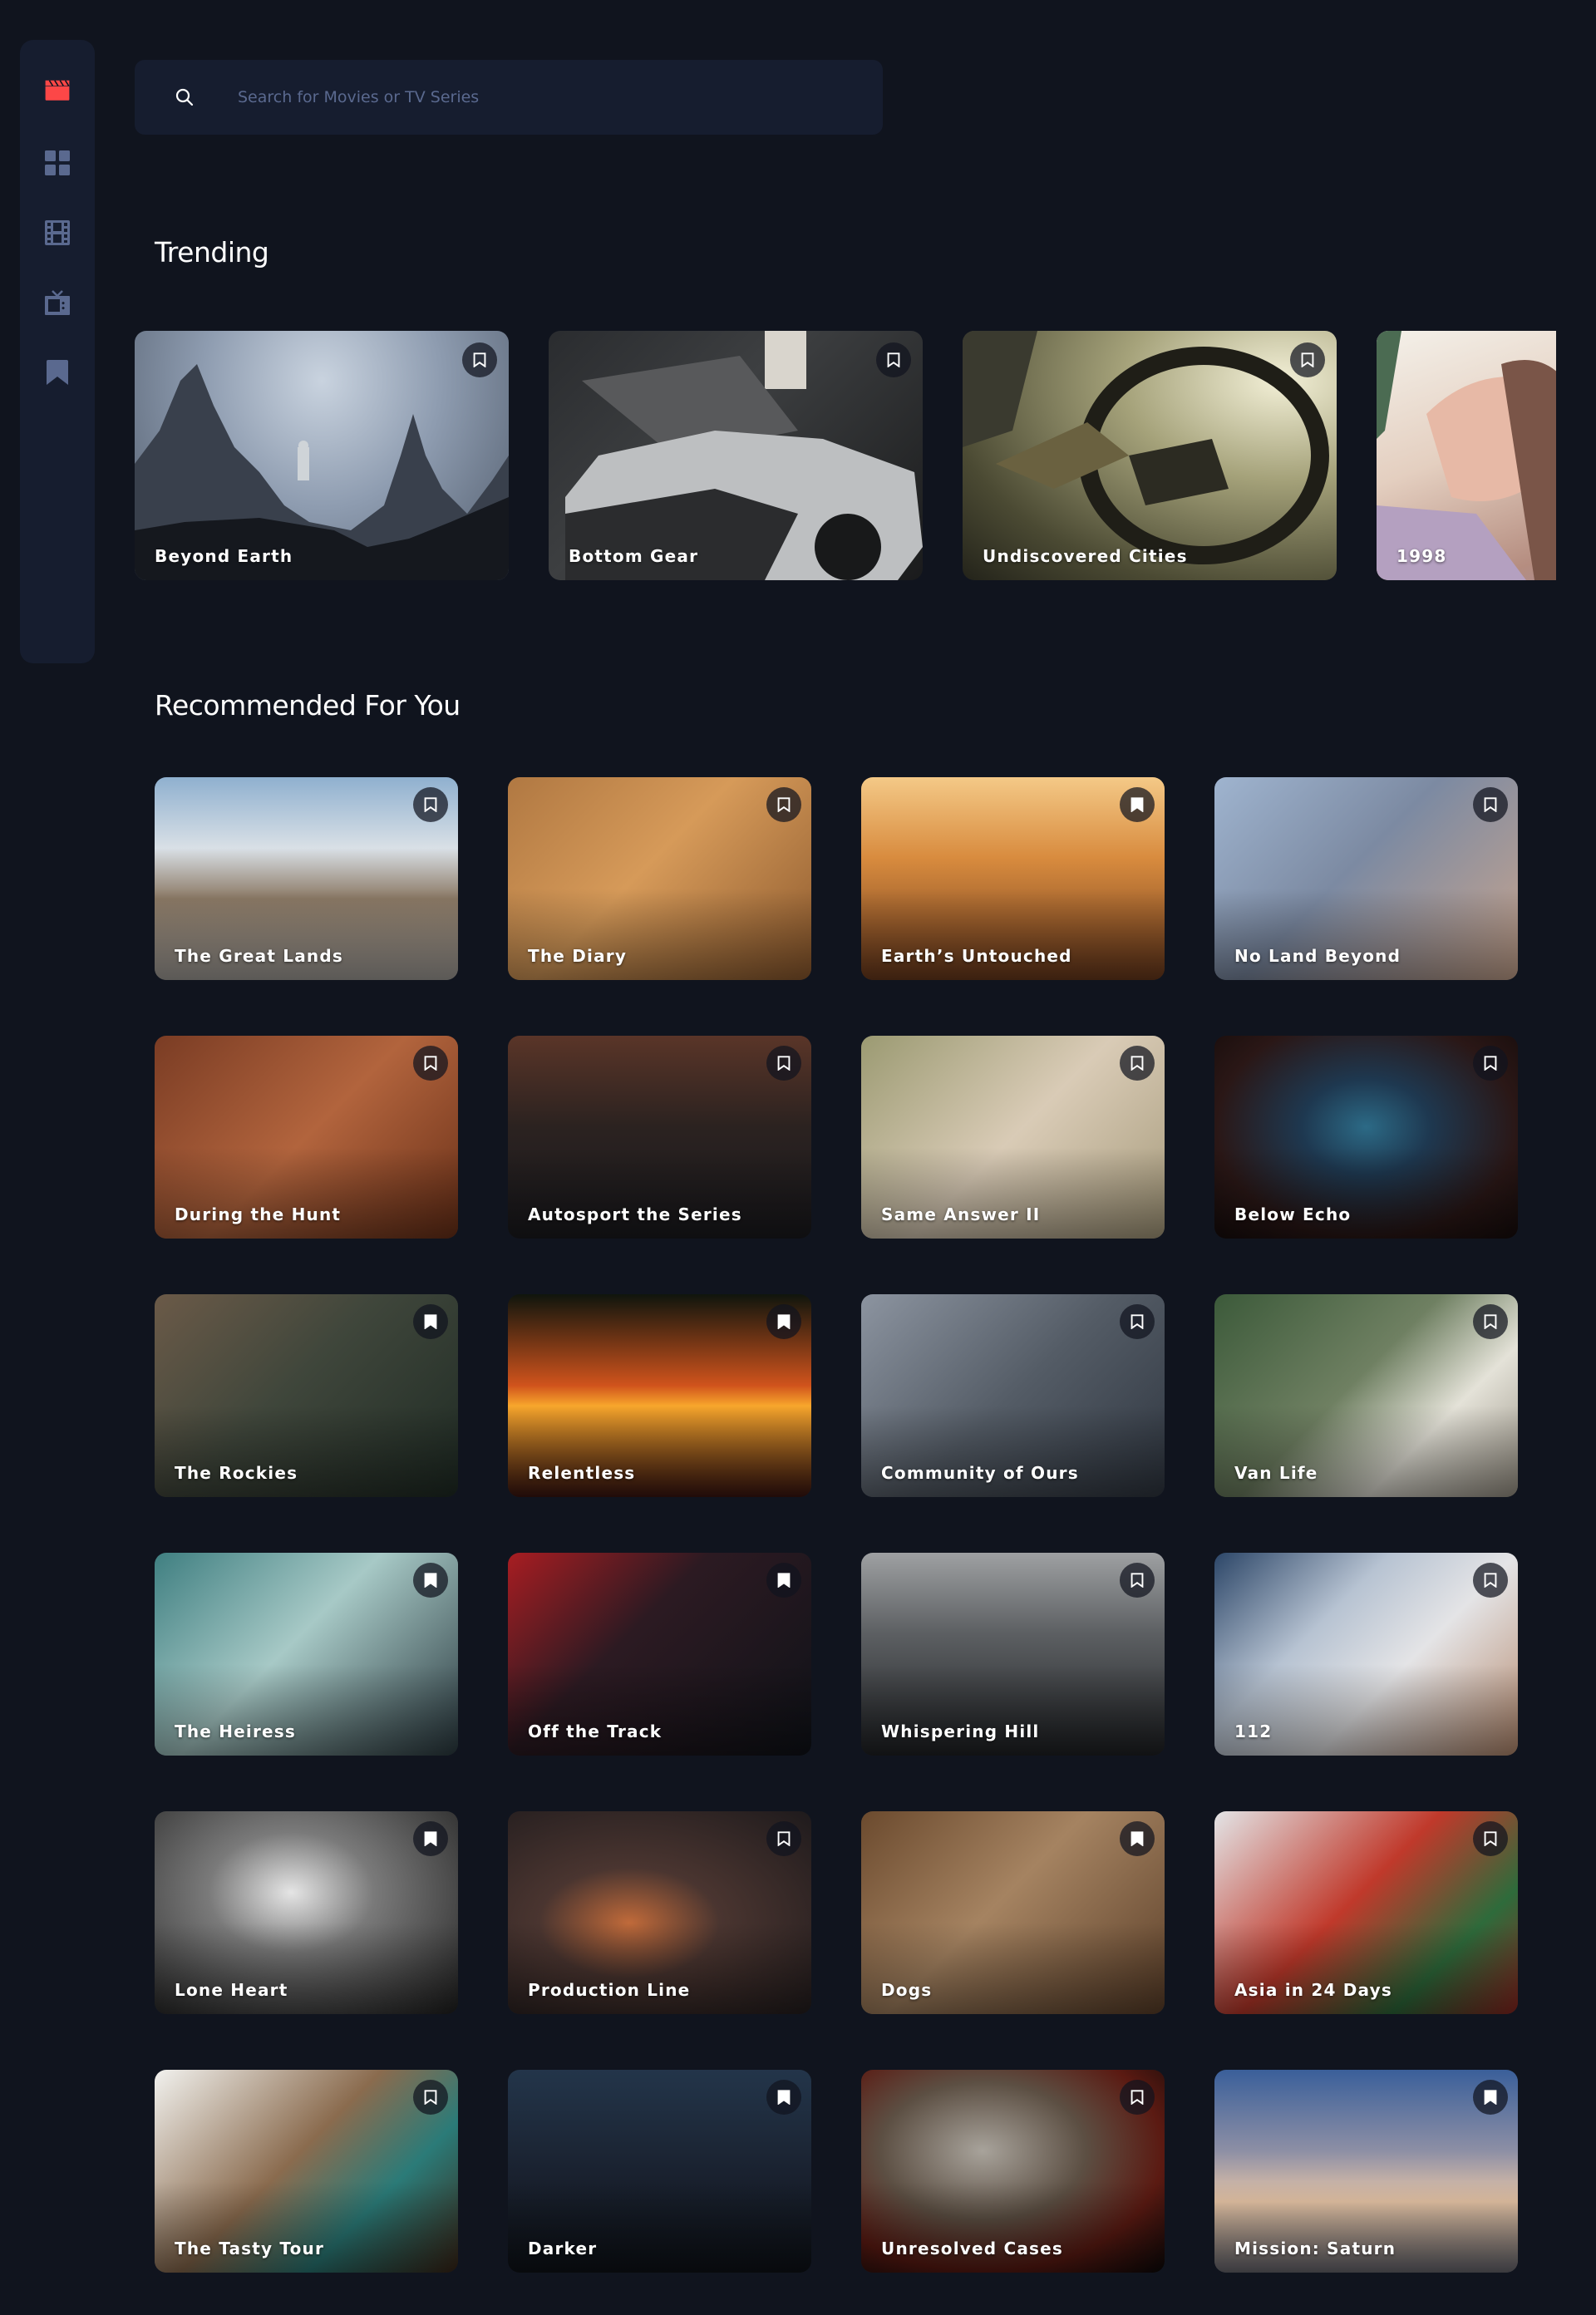 The width and height of the screenshot is (1596, 2315). Describe the element at coordinates (659, 1396) in the screenshot. I see `recommended-card: Relentless` at that location.